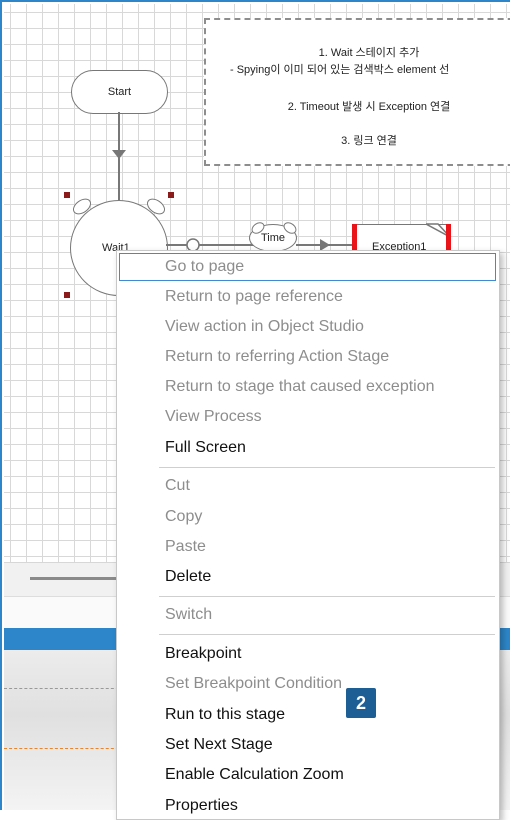 This screenshot has height=820, width=512. I want to click on menu-item-return-to-page-reference: Return to page reference, so click(254, 297).